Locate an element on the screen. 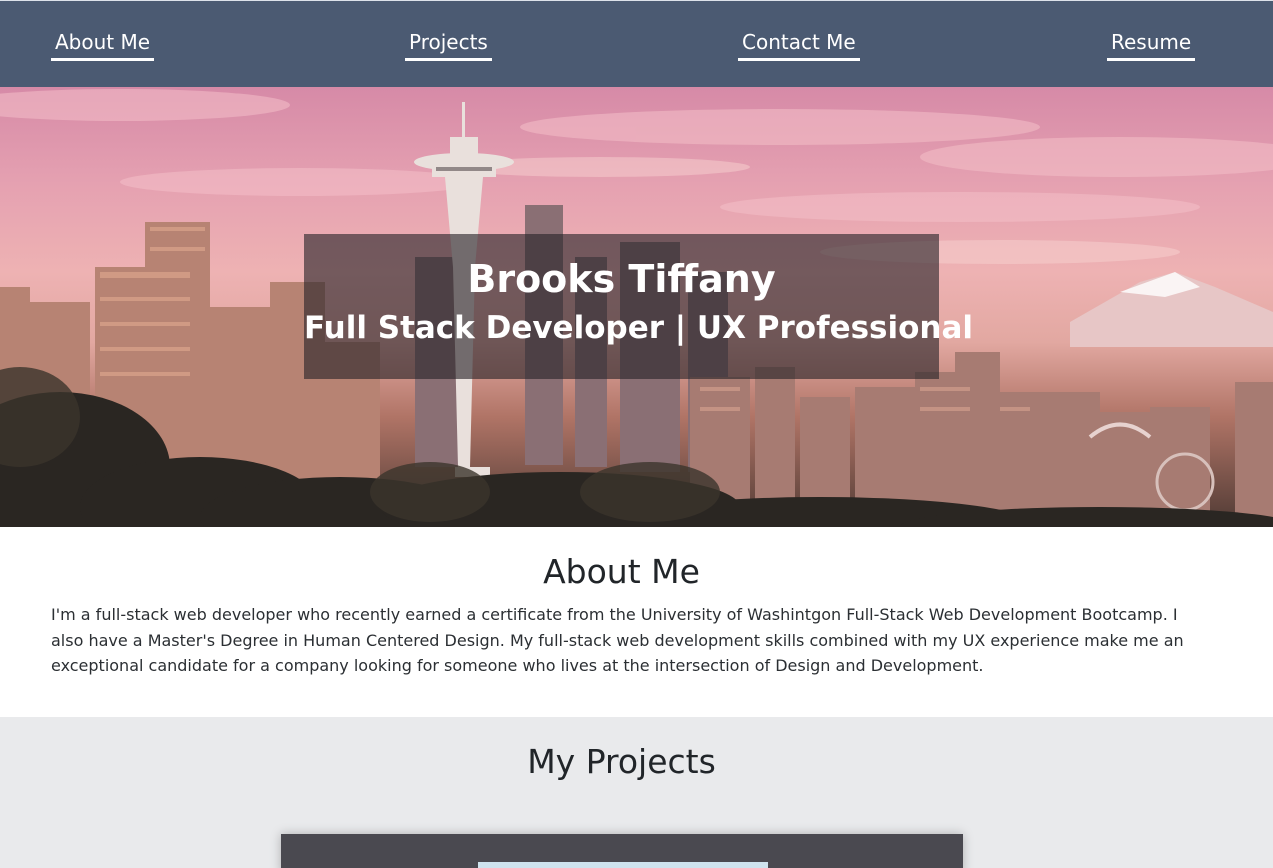  navbar: About Me Projects Contact Me Resume is located at coordinates (636, 43).